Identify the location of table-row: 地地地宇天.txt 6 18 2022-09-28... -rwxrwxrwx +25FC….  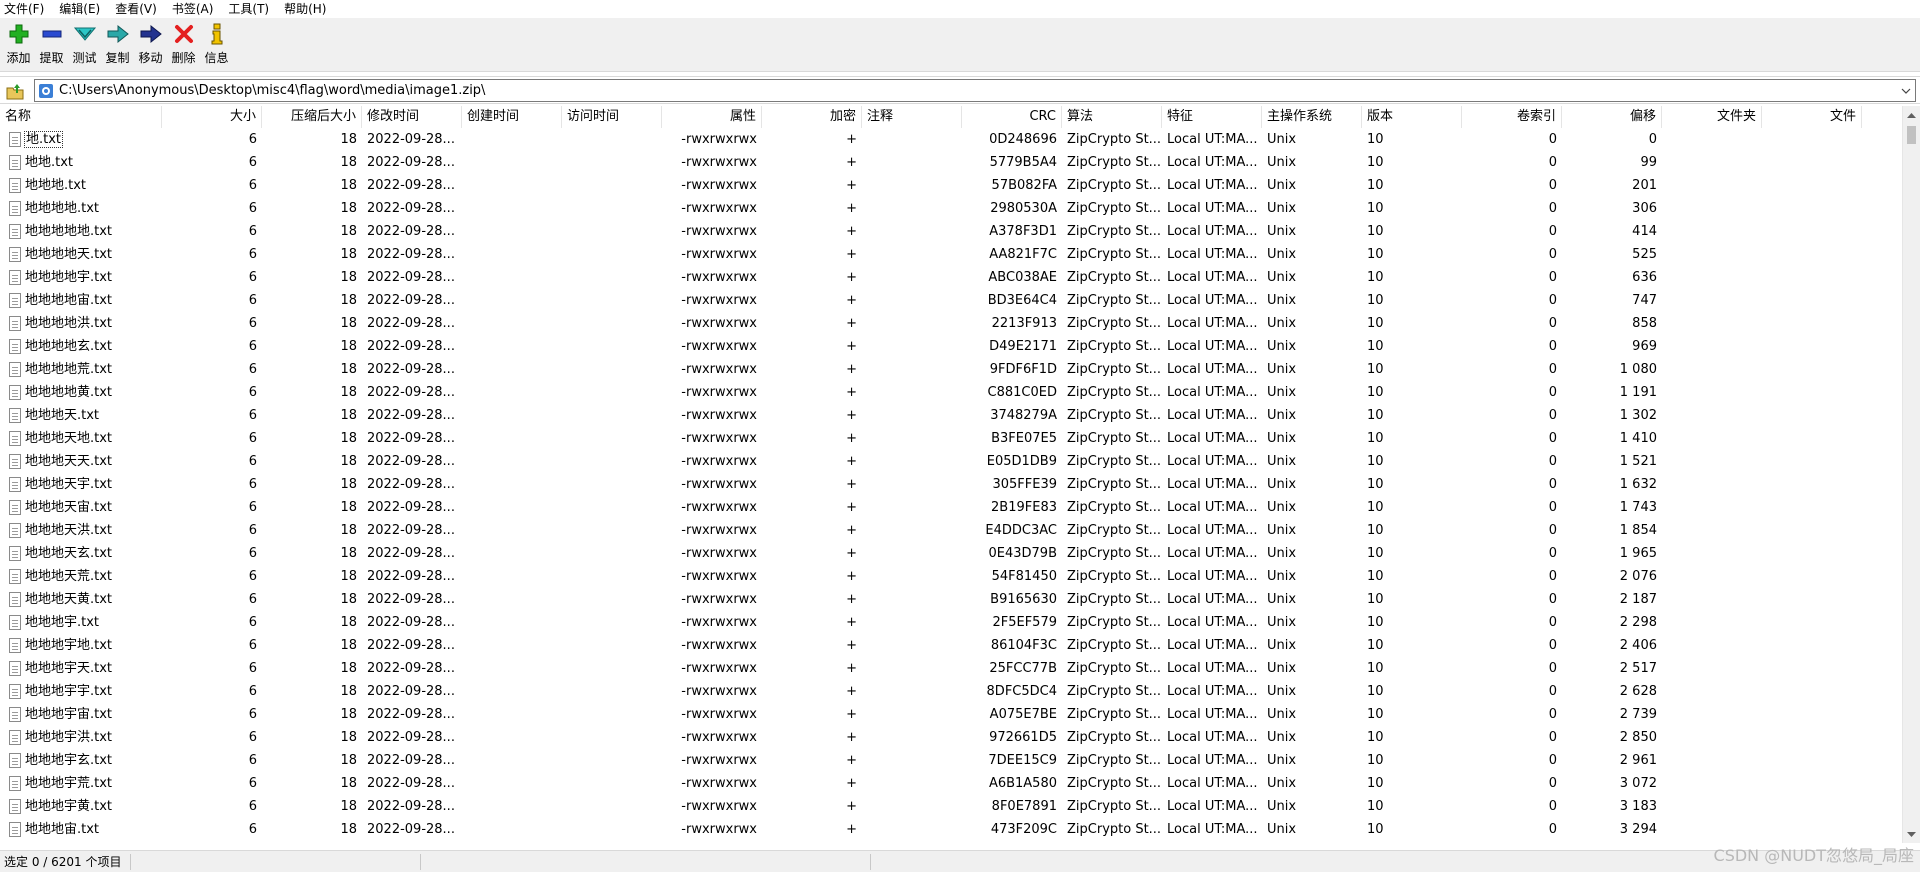
(951, 668).